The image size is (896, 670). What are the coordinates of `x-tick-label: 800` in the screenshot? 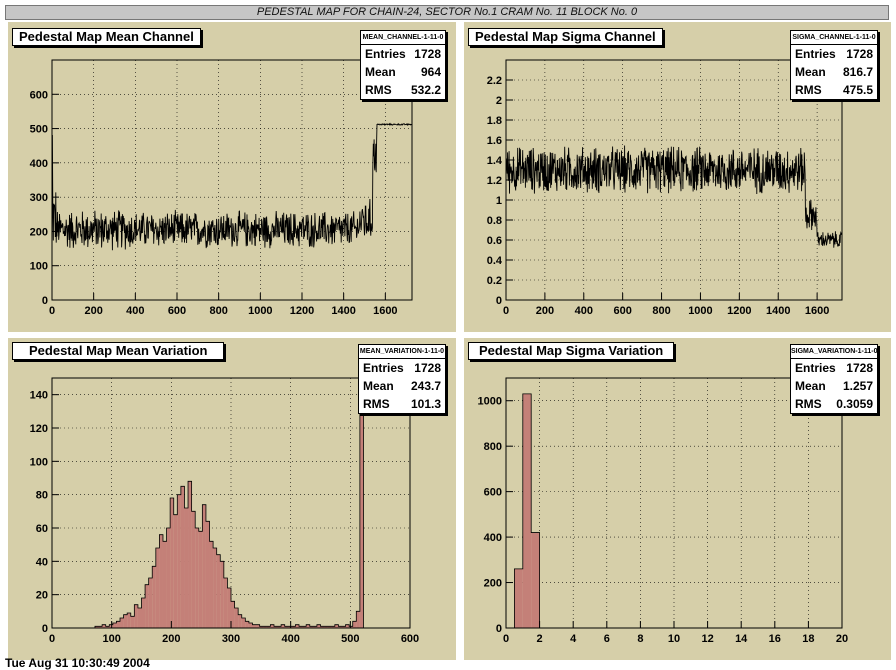 It's located at (218, 311).